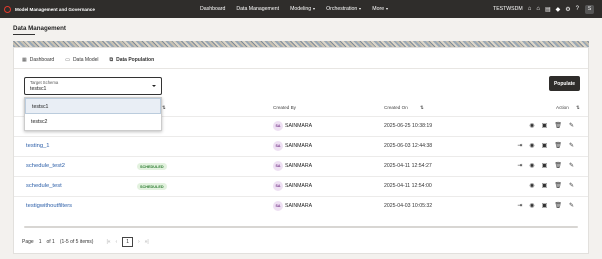 Image resolution: width=602 pixels, height=259 pixels. I want to click on user-avatar: S, so click(589, 9).